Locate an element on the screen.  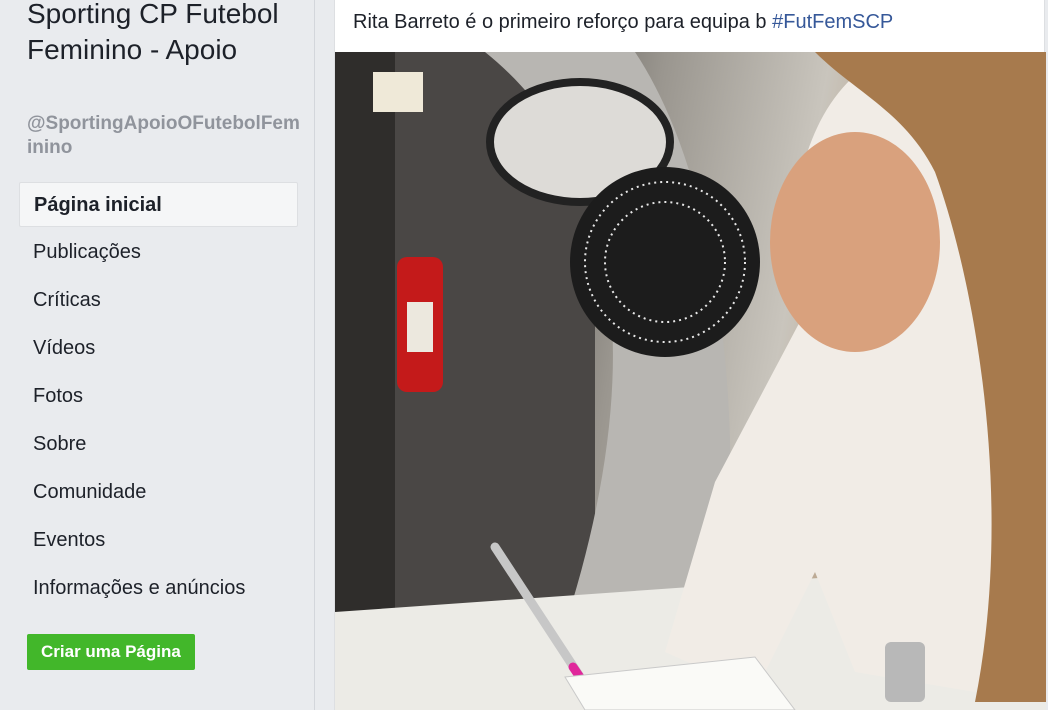
page-username: @SportingApoioOFutebolFeminino is located at coordinates (164, 136).